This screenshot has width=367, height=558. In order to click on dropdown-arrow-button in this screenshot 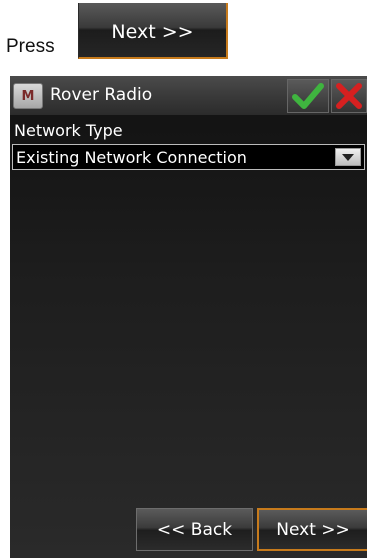, I will do `click(348, 157)`.